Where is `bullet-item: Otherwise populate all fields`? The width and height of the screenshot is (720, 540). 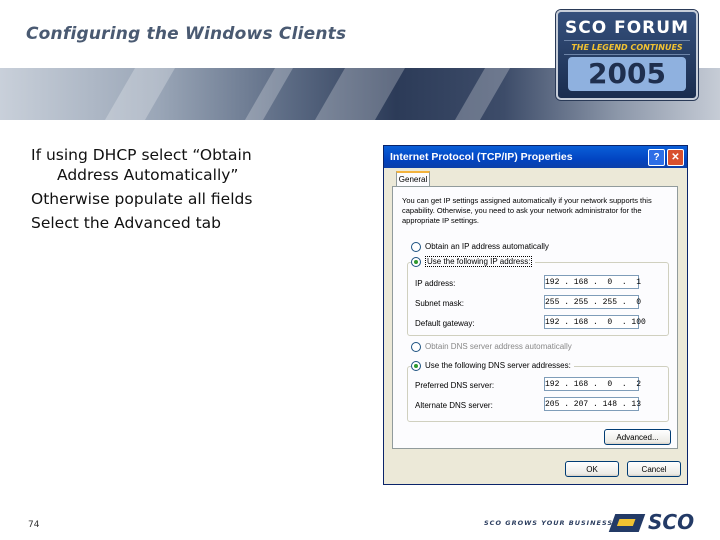 bullet-item: Otherwise populate all fields is located at coordinates (181, 199).